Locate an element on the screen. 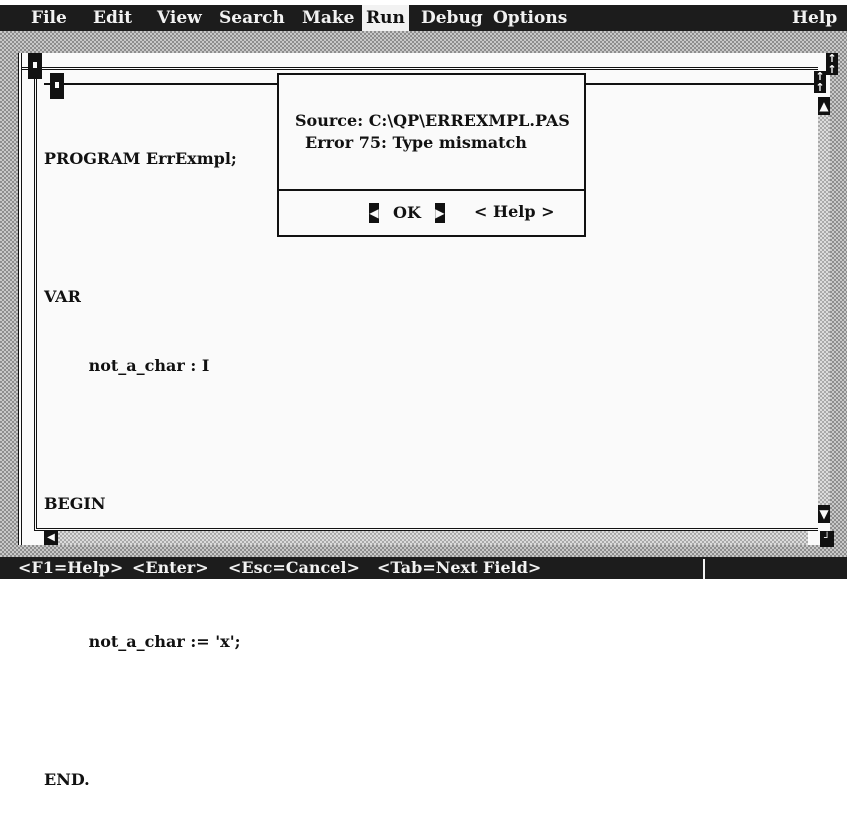 This screenshot has height=837, width=847. code-line: BEGIN is located at coordinates (75, 503).